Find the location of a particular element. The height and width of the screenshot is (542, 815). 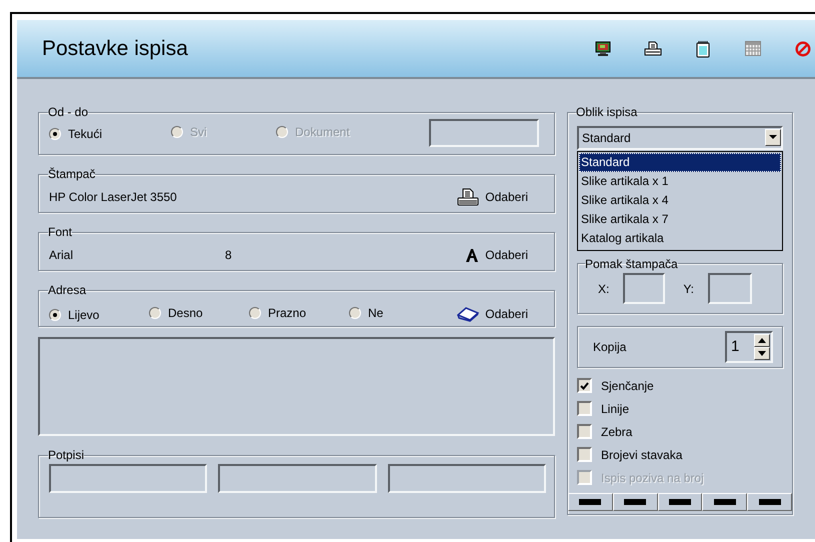

checkbox-label: Brojevi stavaka is located at coordinates (641, 455).